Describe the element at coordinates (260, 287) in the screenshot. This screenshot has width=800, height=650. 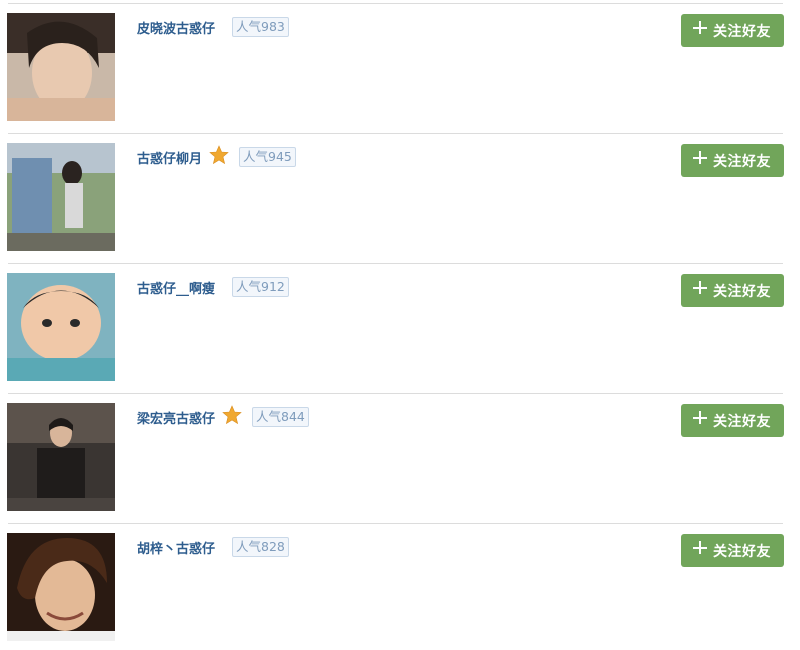
I see `popularity-badge: 人气912` at that location.